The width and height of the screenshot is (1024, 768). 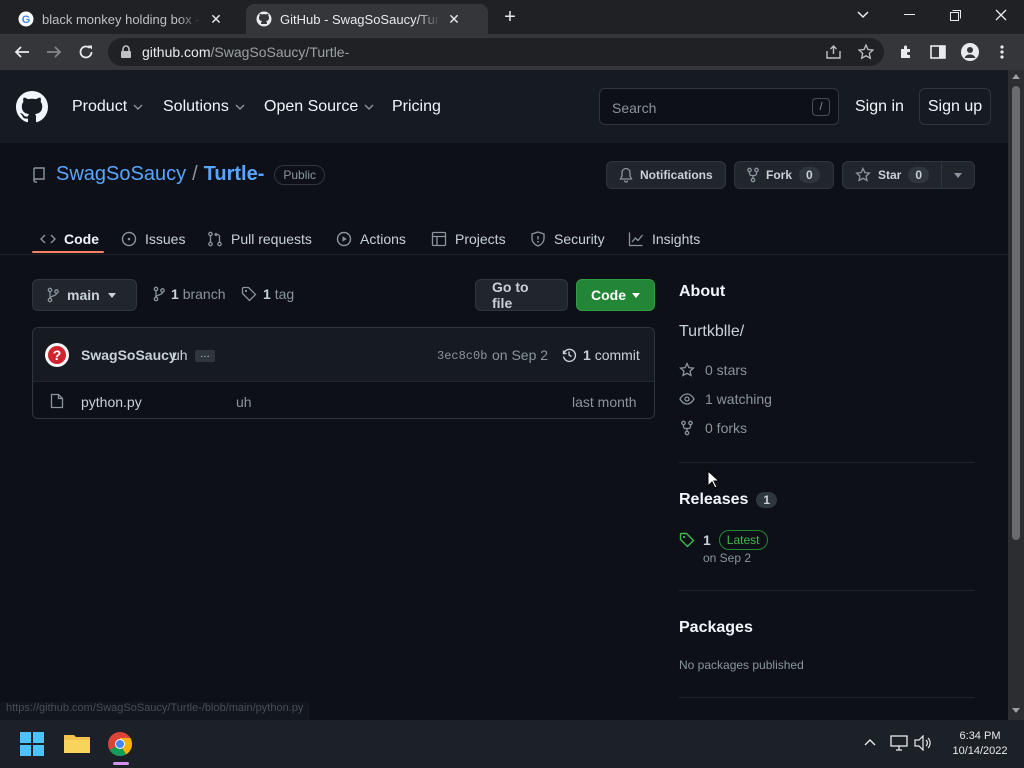 I want to click on commit-sha-link: 3ec8c0b, so click(x=462, y=356).